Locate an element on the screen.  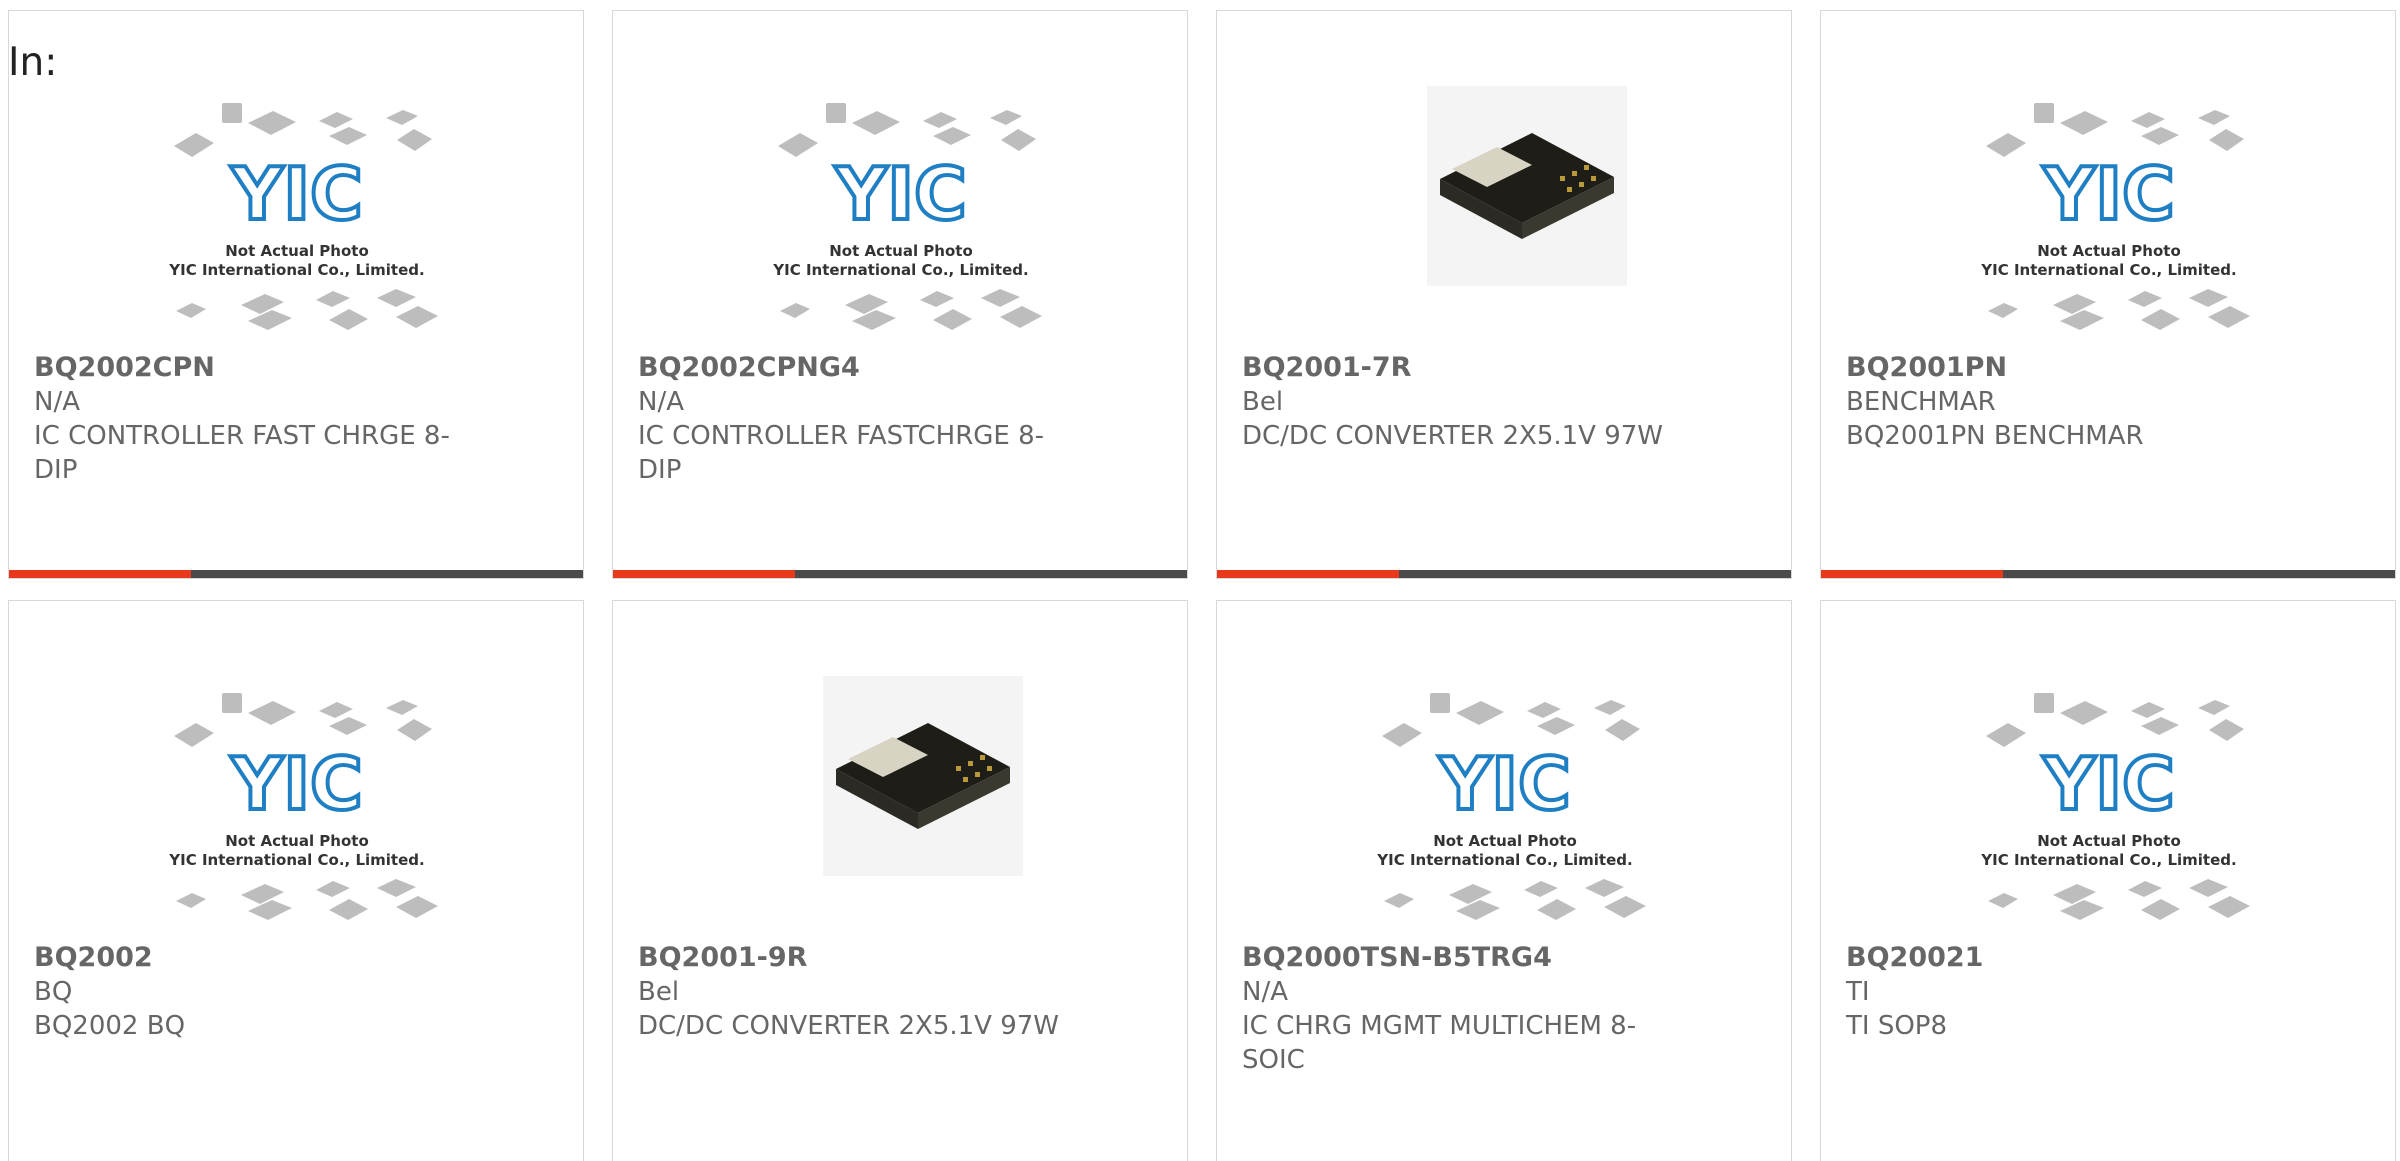
part-number-link: BQ2001PN is located at coordinates (2061, 368).